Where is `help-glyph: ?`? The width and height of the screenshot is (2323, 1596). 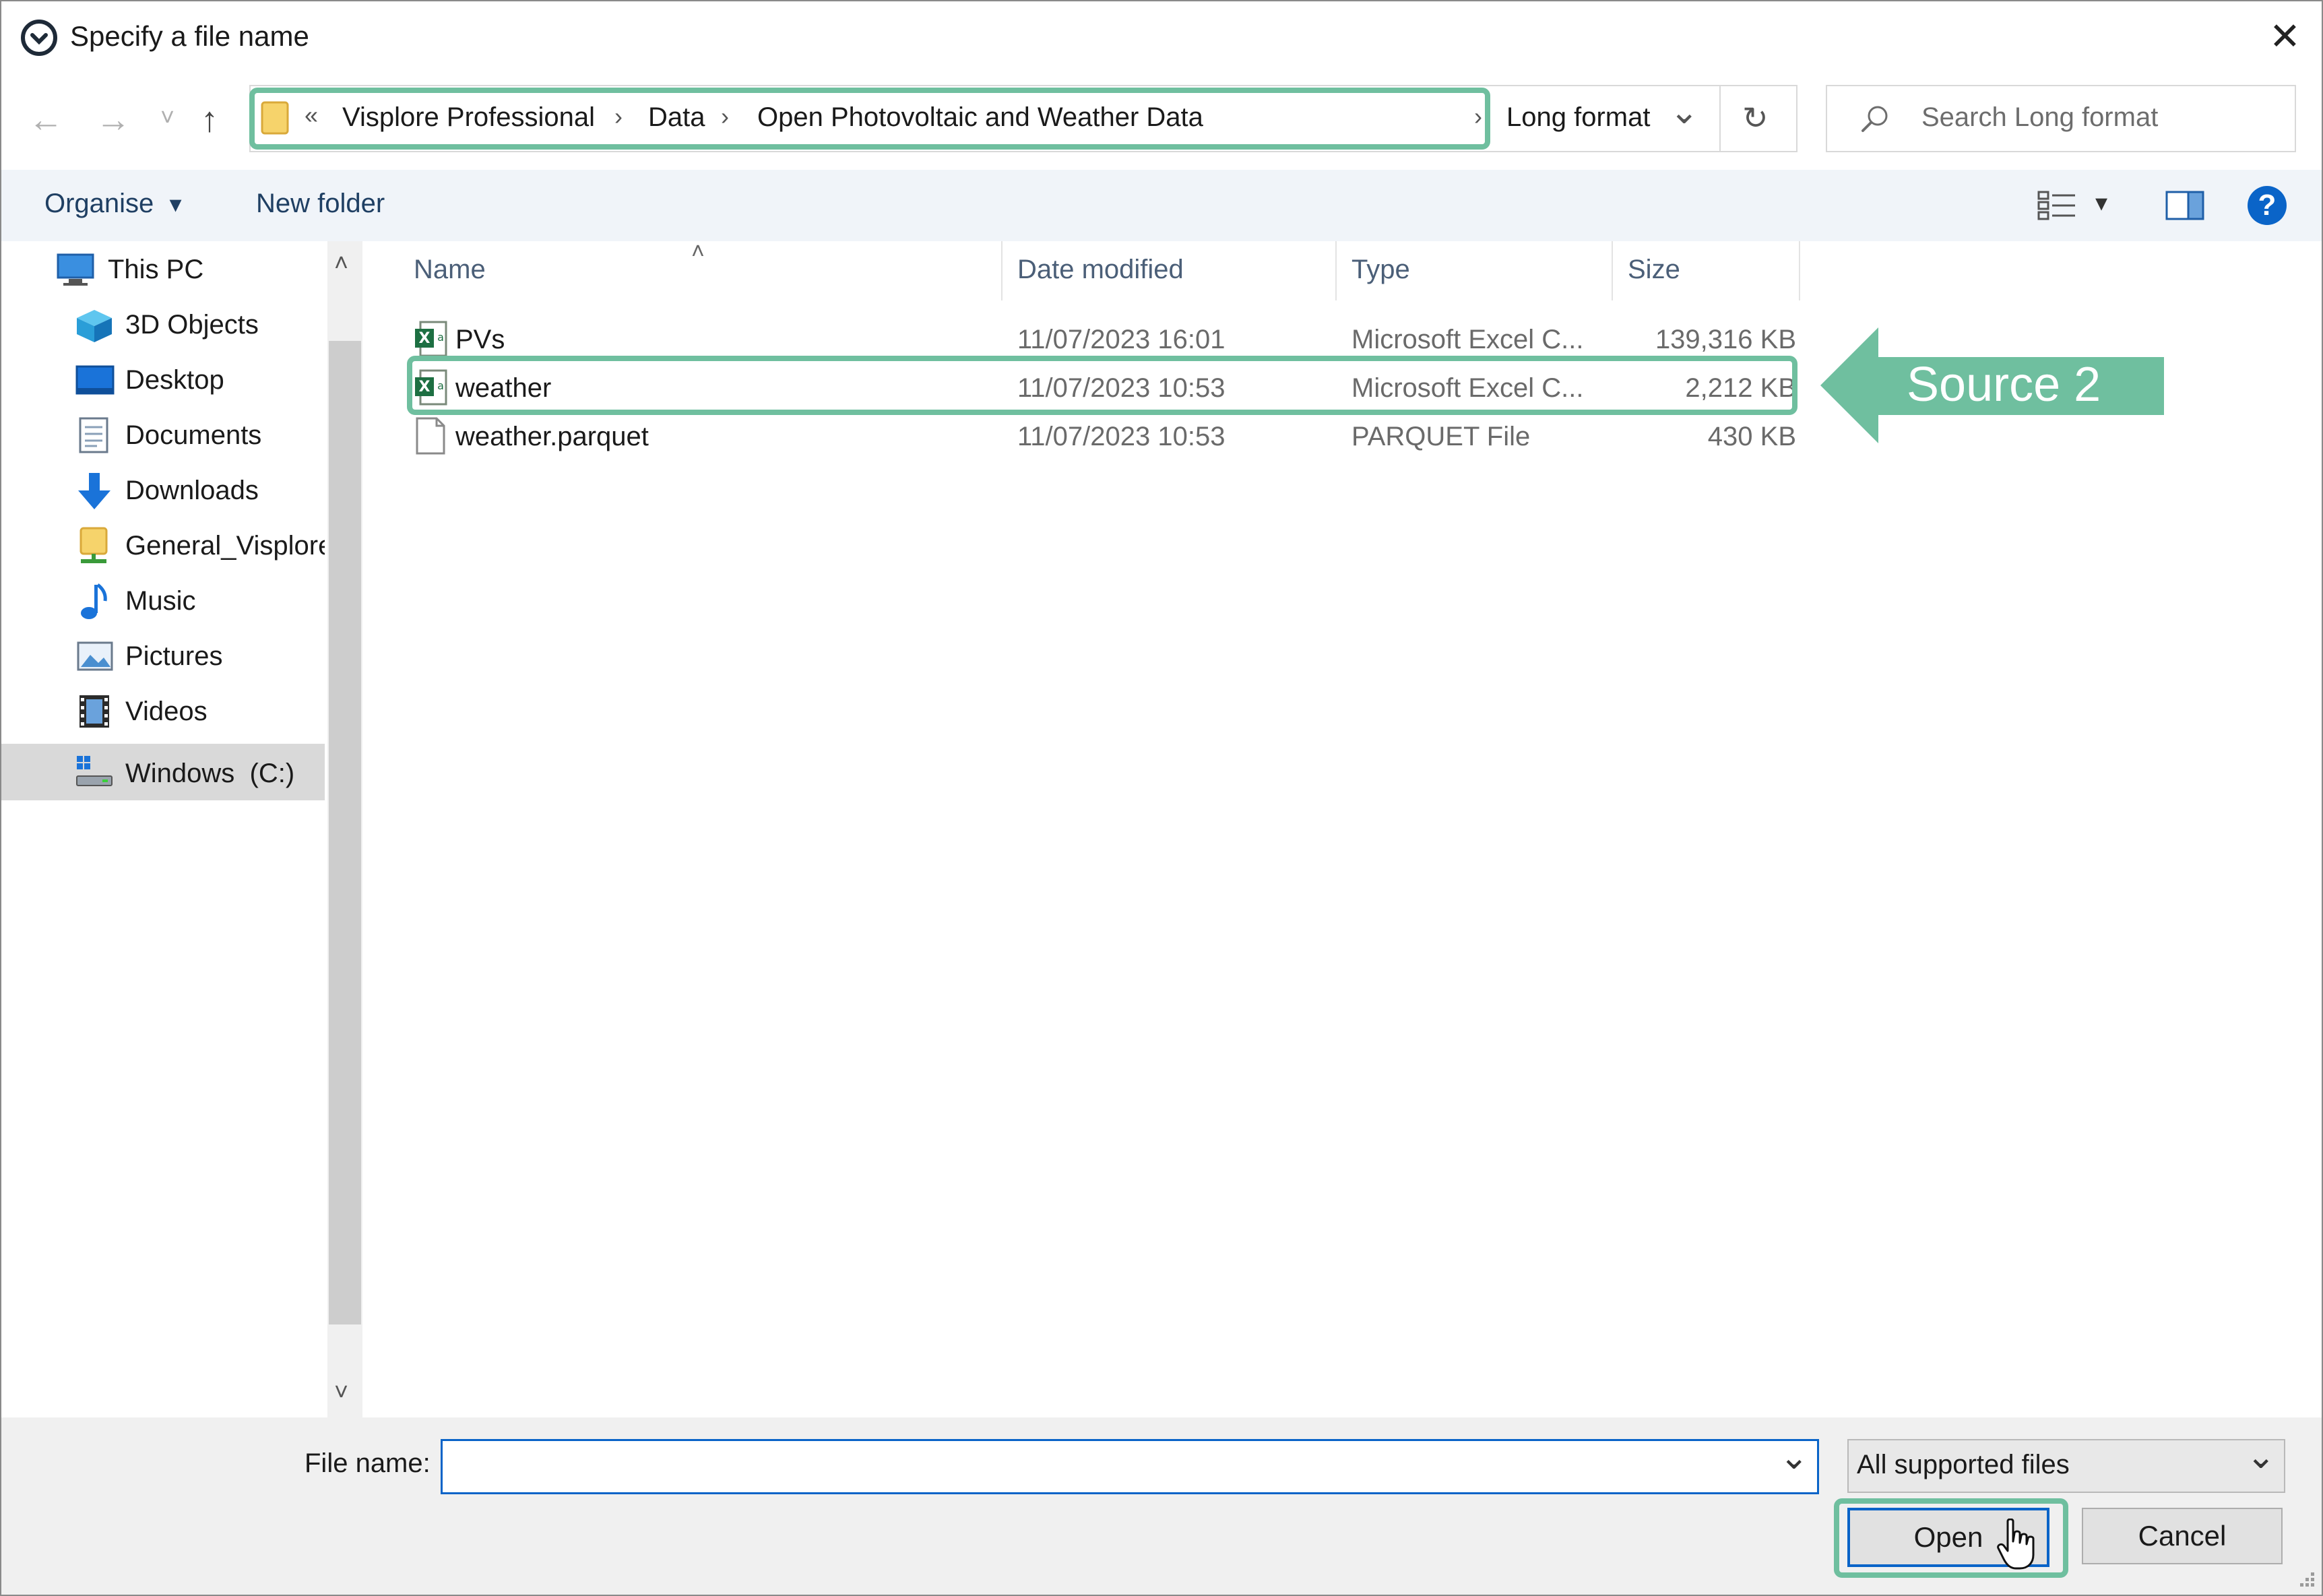 help-glyph: ? is located at coordinates (2267, 205).